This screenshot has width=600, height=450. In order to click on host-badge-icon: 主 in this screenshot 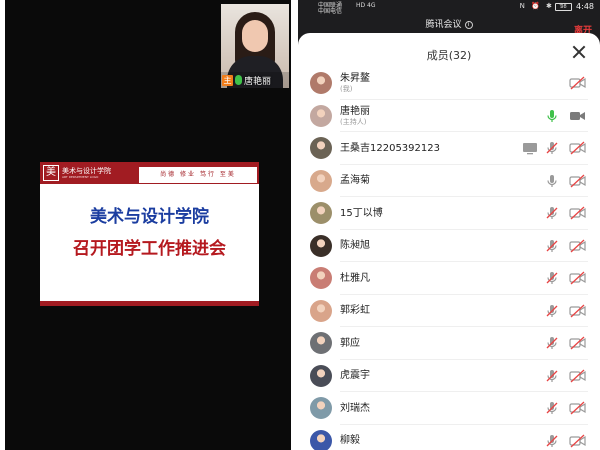, I will do `click(227, 80)`.